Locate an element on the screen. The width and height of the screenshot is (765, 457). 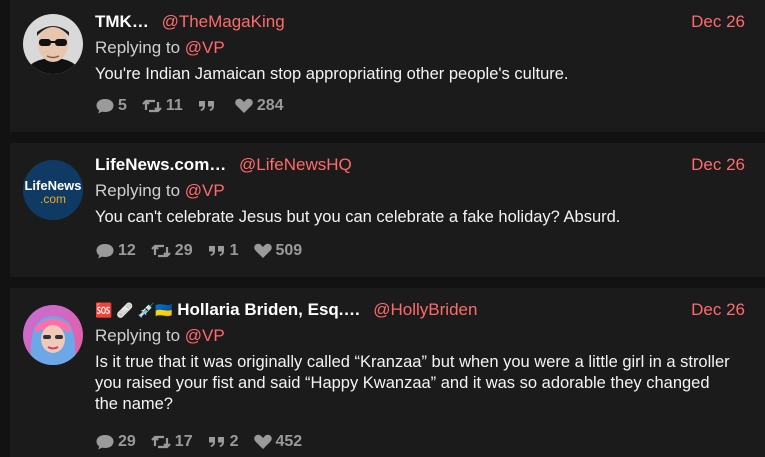
like-count: 509 is located at coordinates (289, 250).